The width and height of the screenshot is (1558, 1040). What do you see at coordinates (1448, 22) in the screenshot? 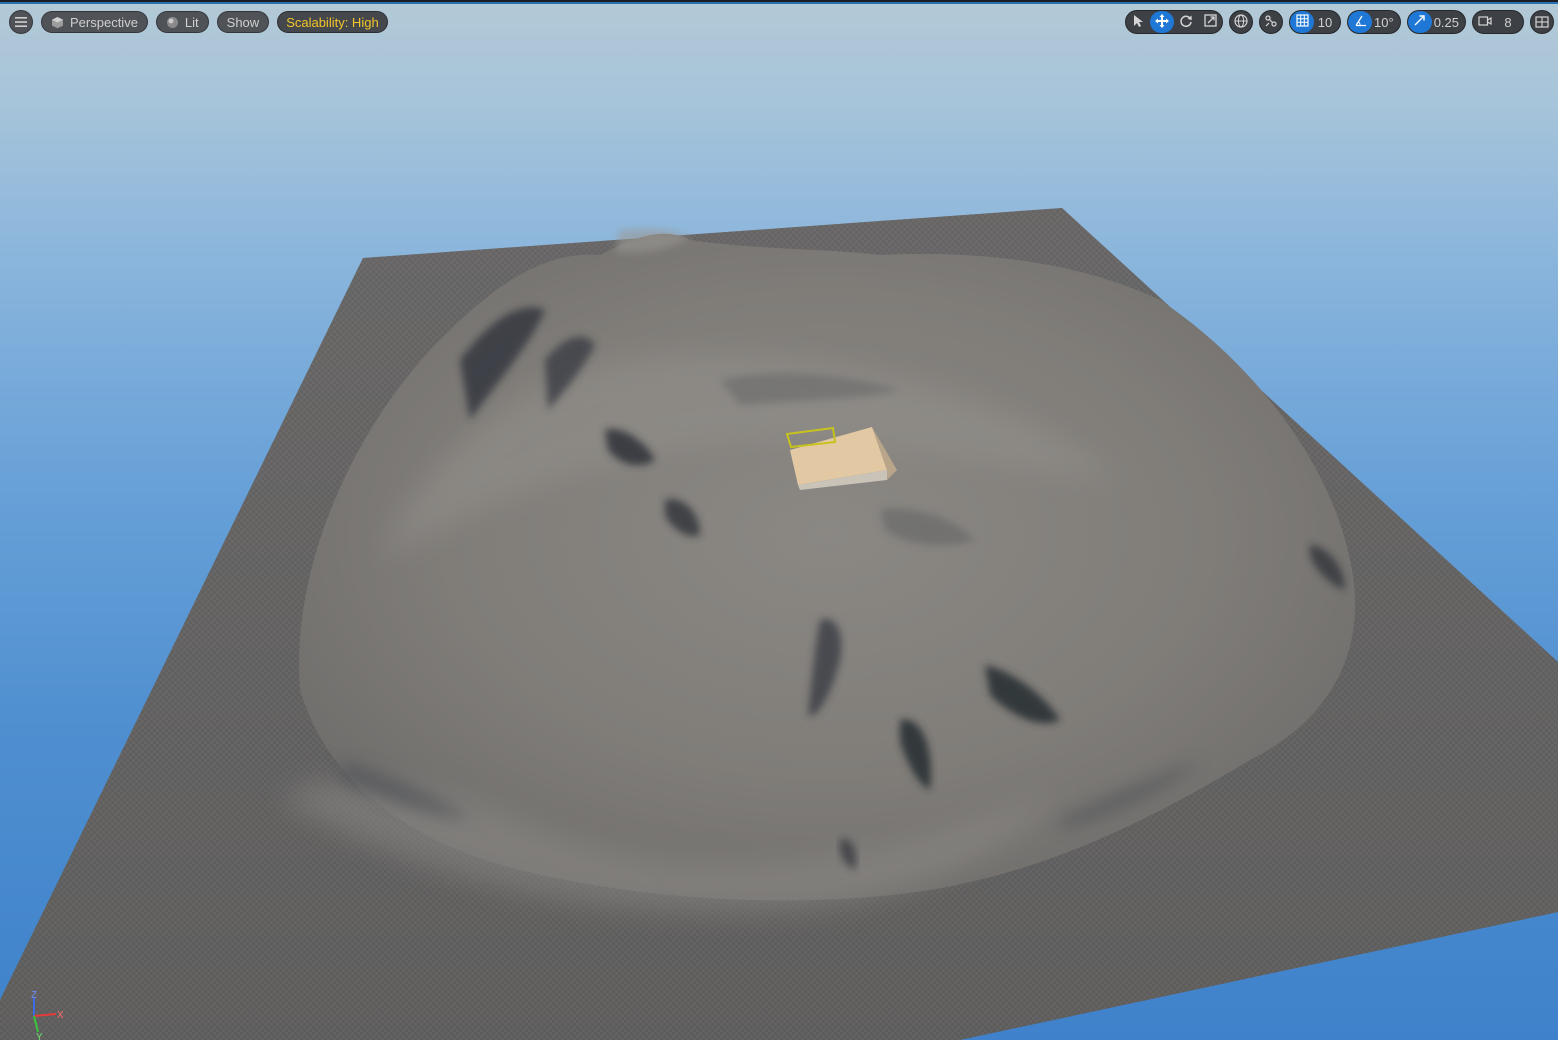
I see `scale-snap-value: 0.25` at bounding box center [1448, 22].